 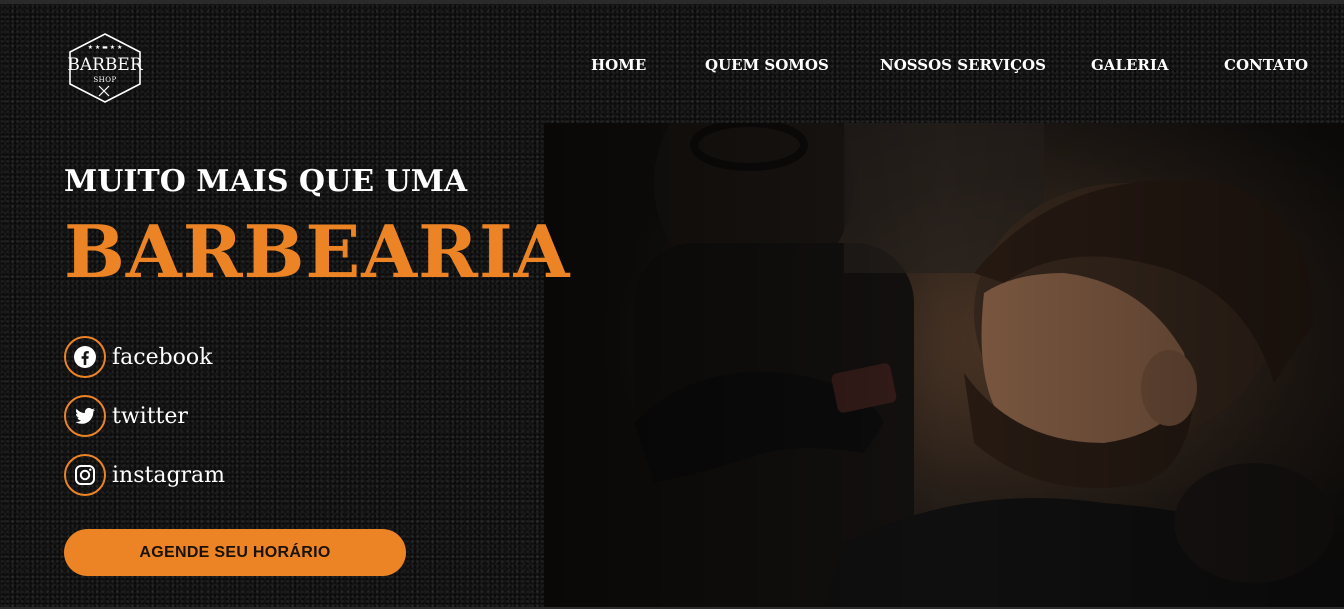 What do you see at coordinates (1266, 65) in the screenshot?
I see `nav-contato: CONTATO` at bounding box center [1266, 65].